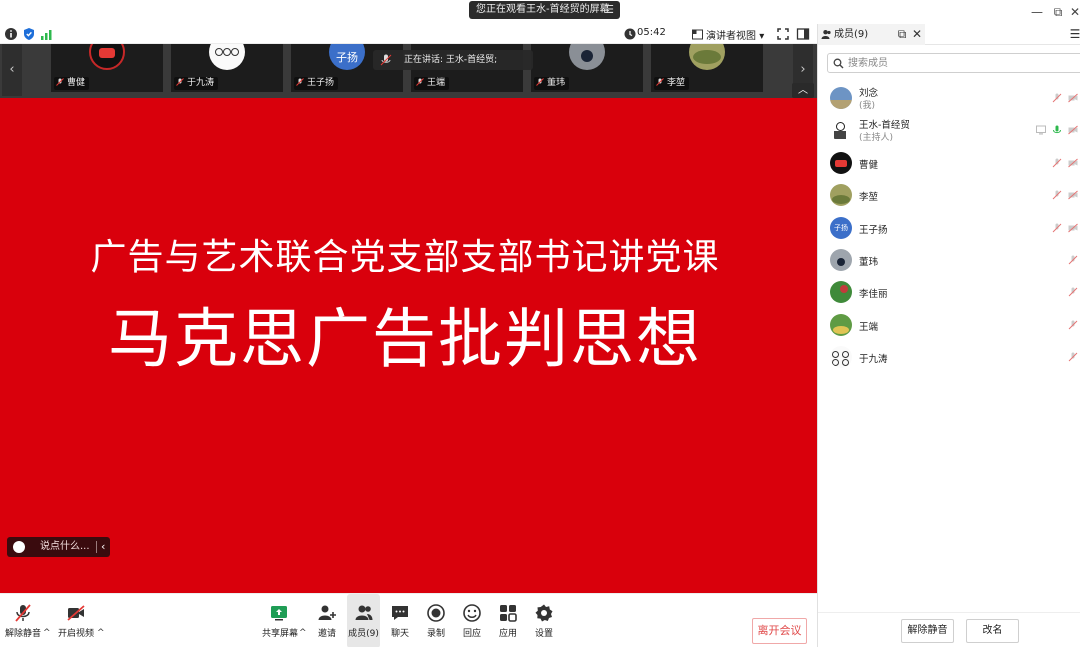 This screenshot has height=647, width=1080. What do you see at coordinates (47, 633) in the screenshot?
I see `audio-options-caret: ^` at bounding box center [47, 633].